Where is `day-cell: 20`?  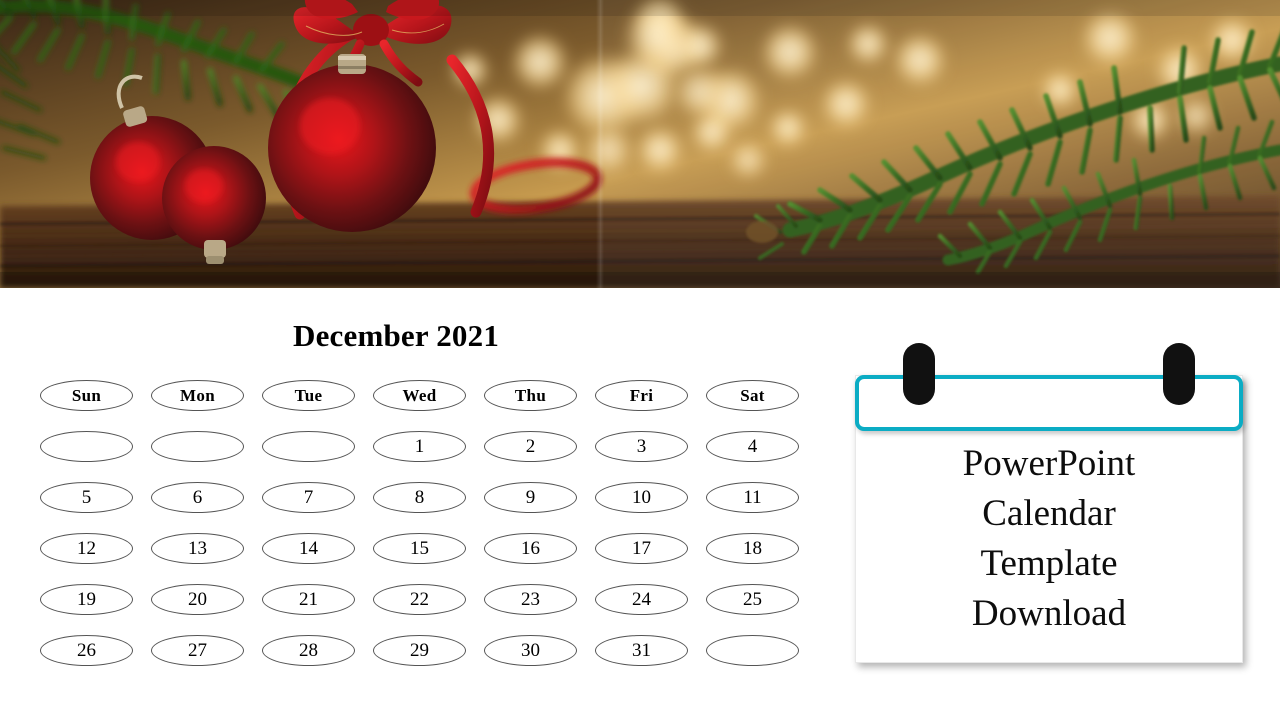 day-cell: 20 is located at coordinates (197, 599).